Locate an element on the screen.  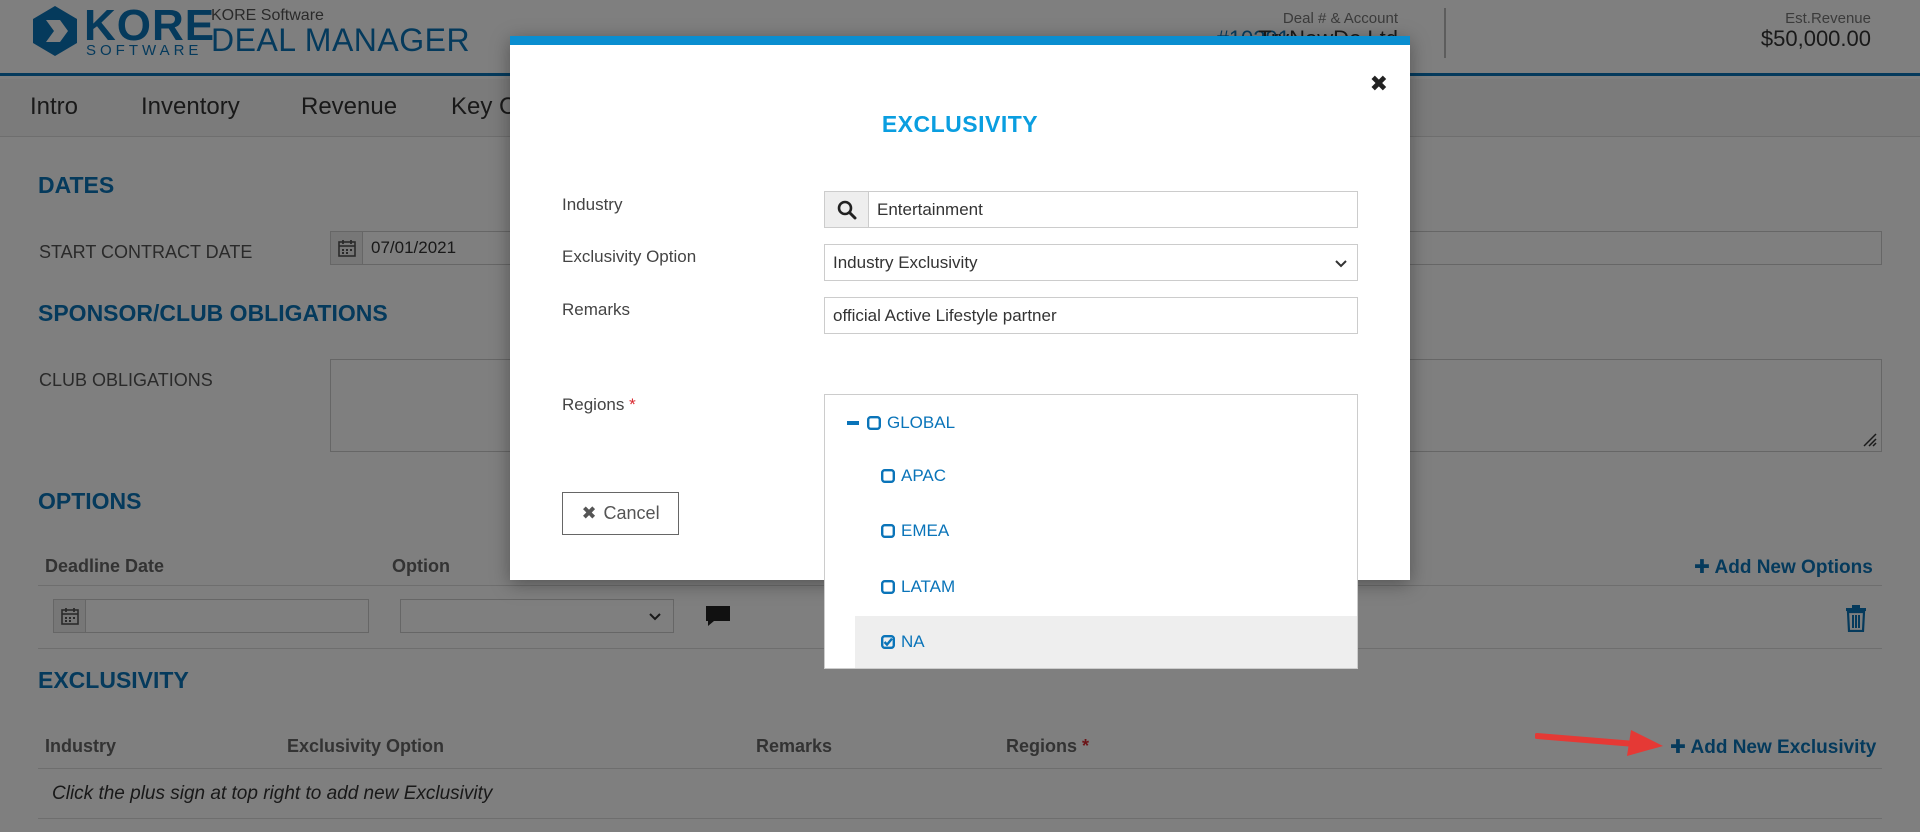
regions-tree-dropdown: GLOBAL APAC EMEA LATAM NA is located at coordinates (1091, 531).